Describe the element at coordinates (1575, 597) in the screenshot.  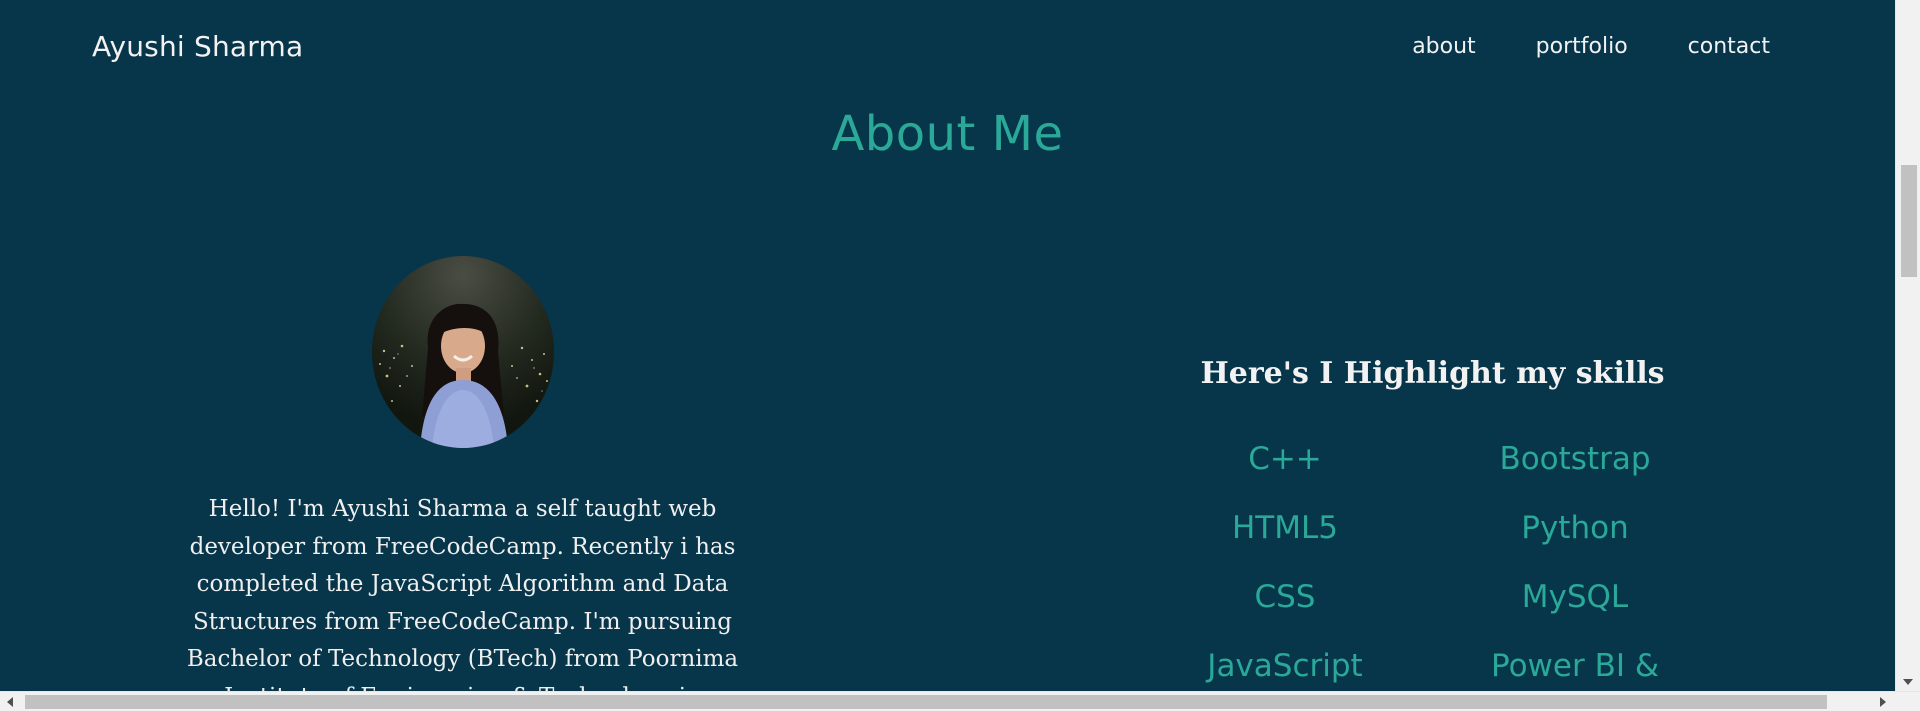
I see `skill-item: MySQL` at that location.